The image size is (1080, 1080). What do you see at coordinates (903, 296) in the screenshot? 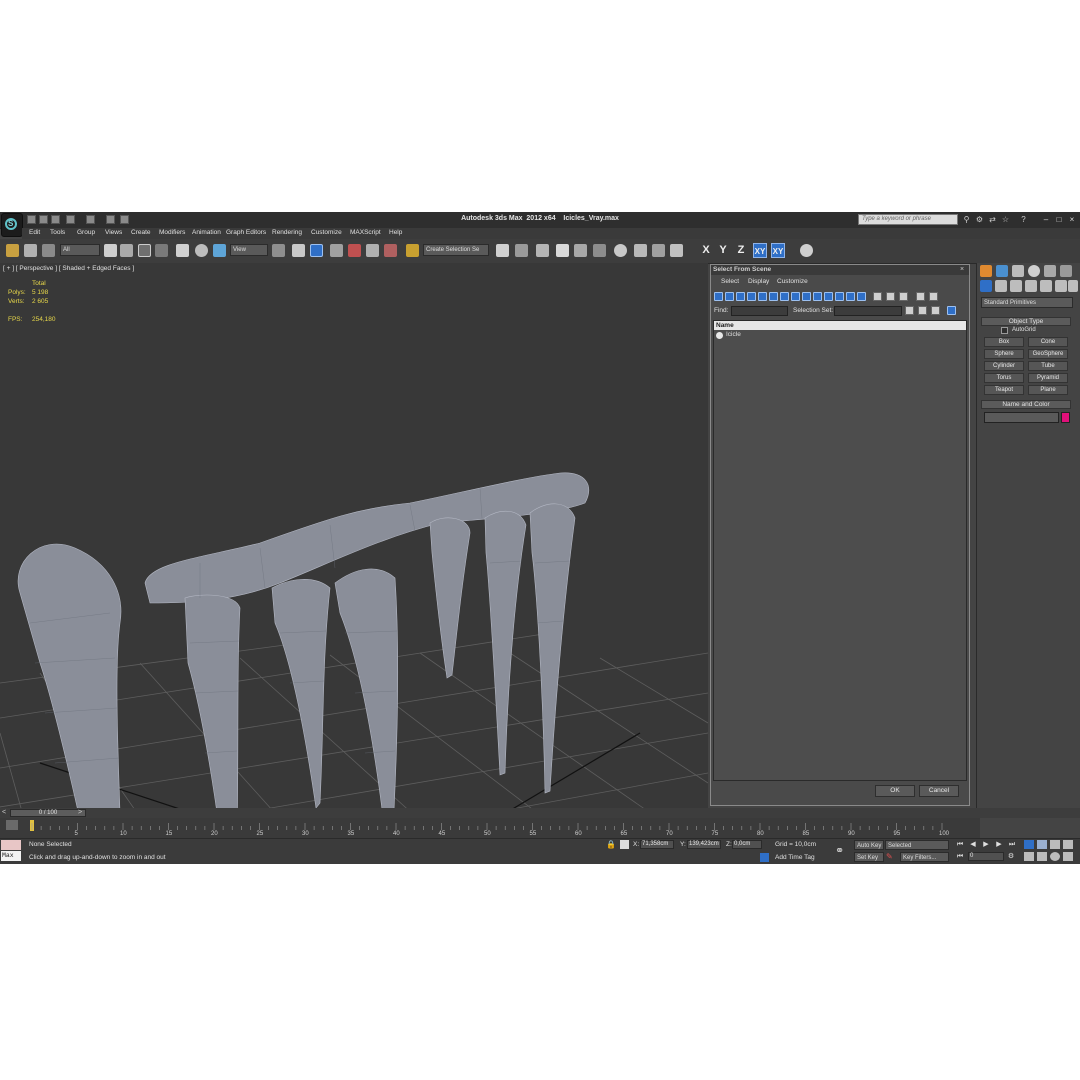
I see `select-invert-icon` at bounding box center [903, 296].